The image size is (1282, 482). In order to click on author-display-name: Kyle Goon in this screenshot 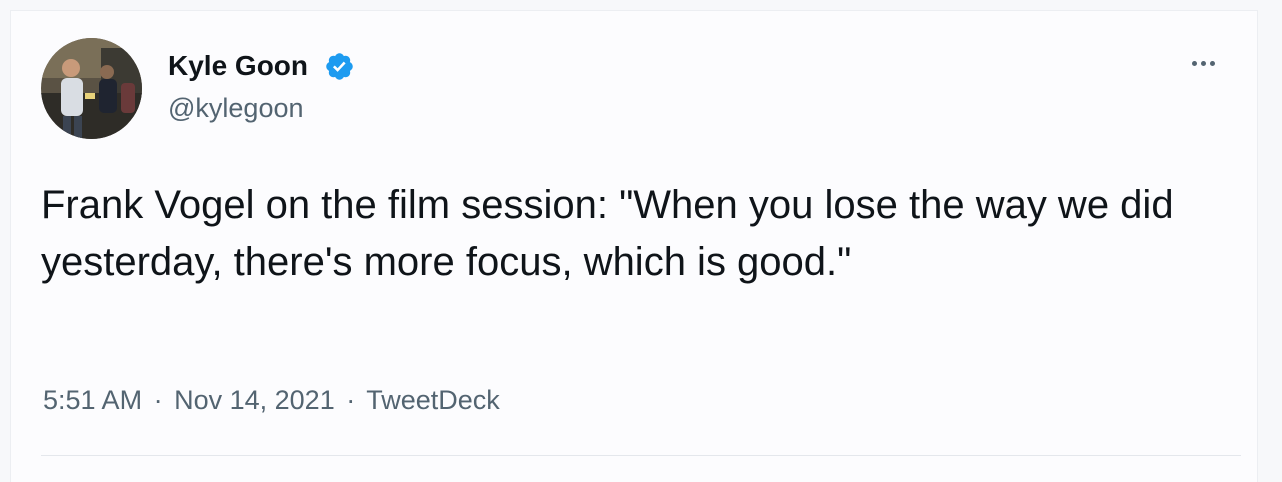, I will do `click(238, 66)`.